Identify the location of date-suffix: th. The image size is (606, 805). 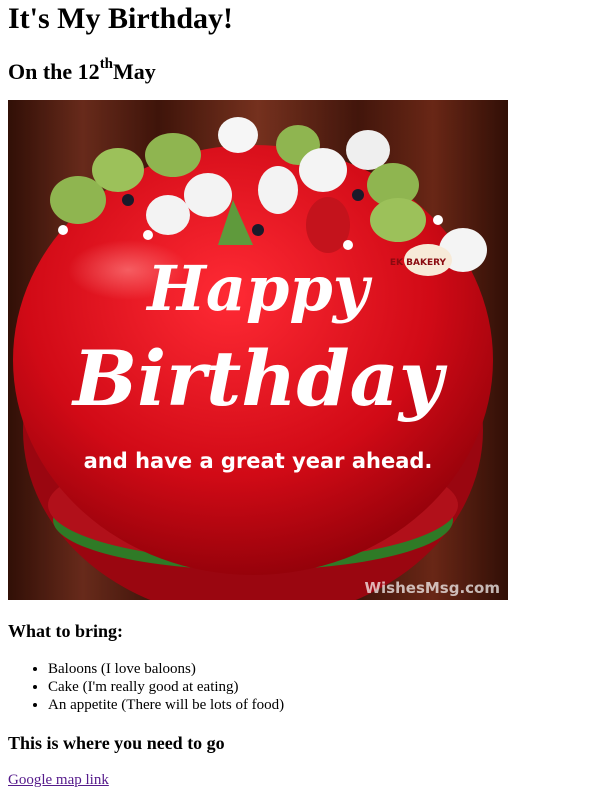
(106, 63).